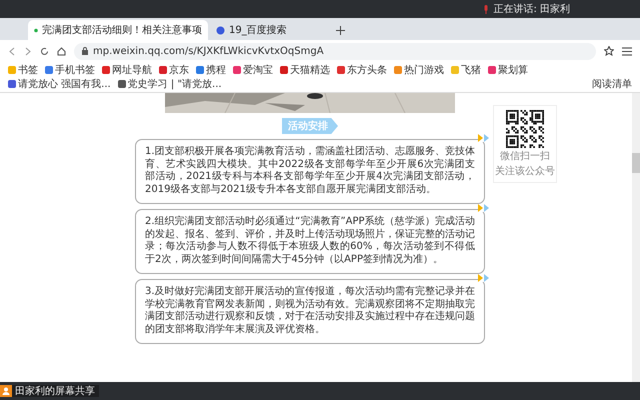 The height and width of the screenshot is (400, 640). What do you see at coordinates (335, 51) in the screenshot?
I see `address-field: mp.weixin.qq.com/s/KJXKfLWkicvKvtxOqSmgA` at bounding box center [335, 51].